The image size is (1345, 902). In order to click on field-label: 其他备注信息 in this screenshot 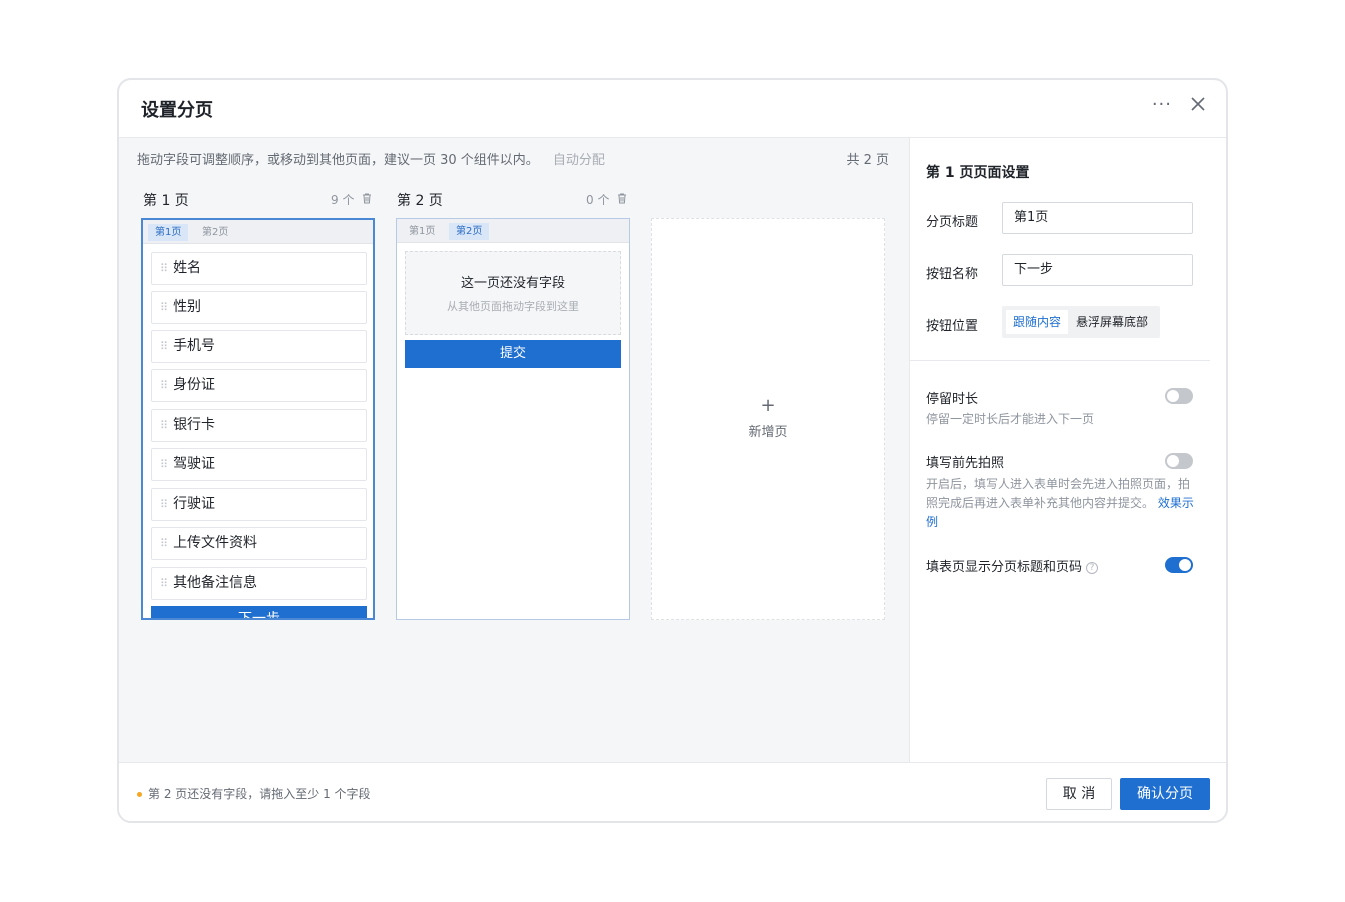, I will do `click(215, 583)`.